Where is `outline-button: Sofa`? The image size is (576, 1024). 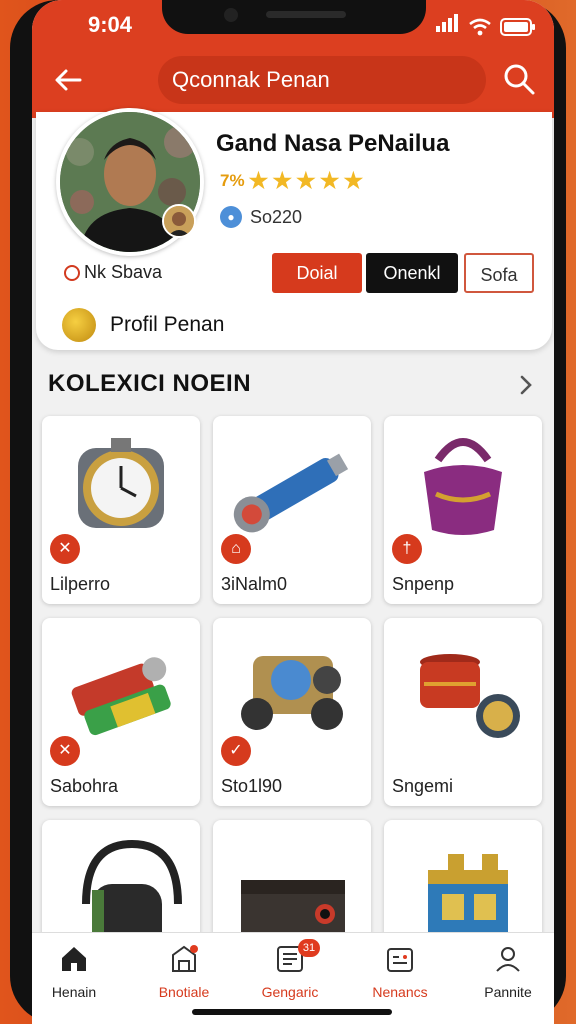 outline-button: Sofa is located at coordinates (499, 273).